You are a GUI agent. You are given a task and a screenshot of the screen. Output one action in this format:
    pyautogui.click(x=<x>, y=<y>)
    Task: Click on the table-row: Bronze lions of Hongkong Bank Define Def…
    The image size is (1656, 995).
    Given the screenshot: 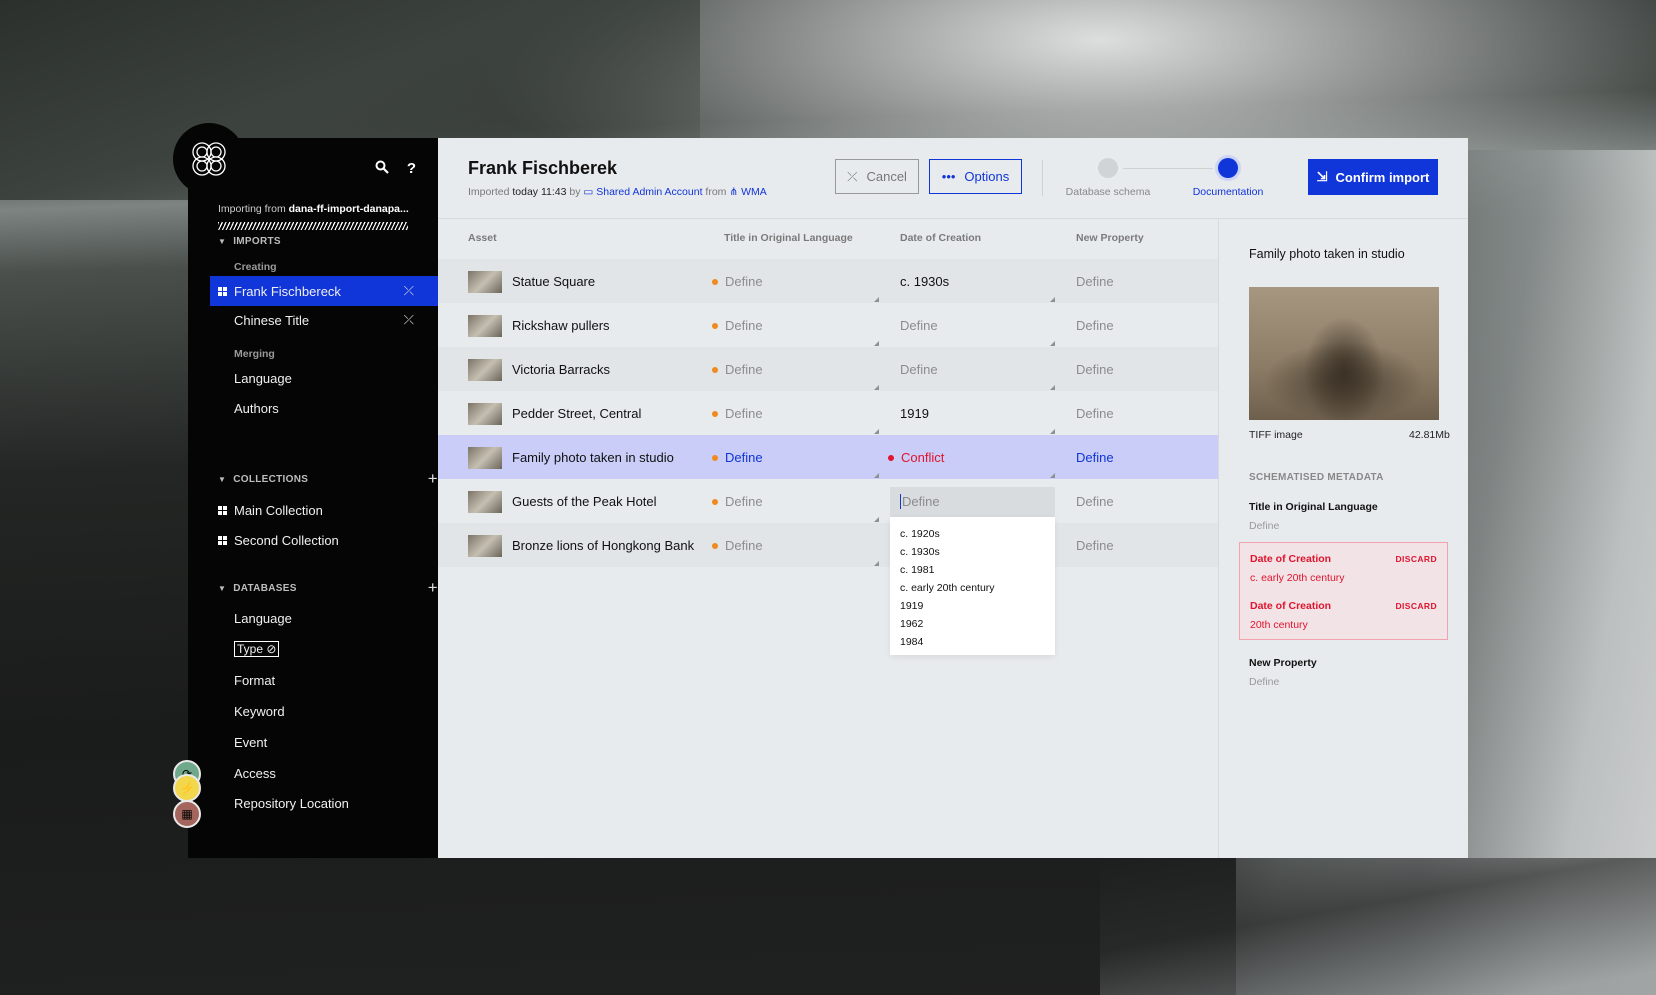 What is the action you would take?
    pyautogui.click(x=828, y=545)
    